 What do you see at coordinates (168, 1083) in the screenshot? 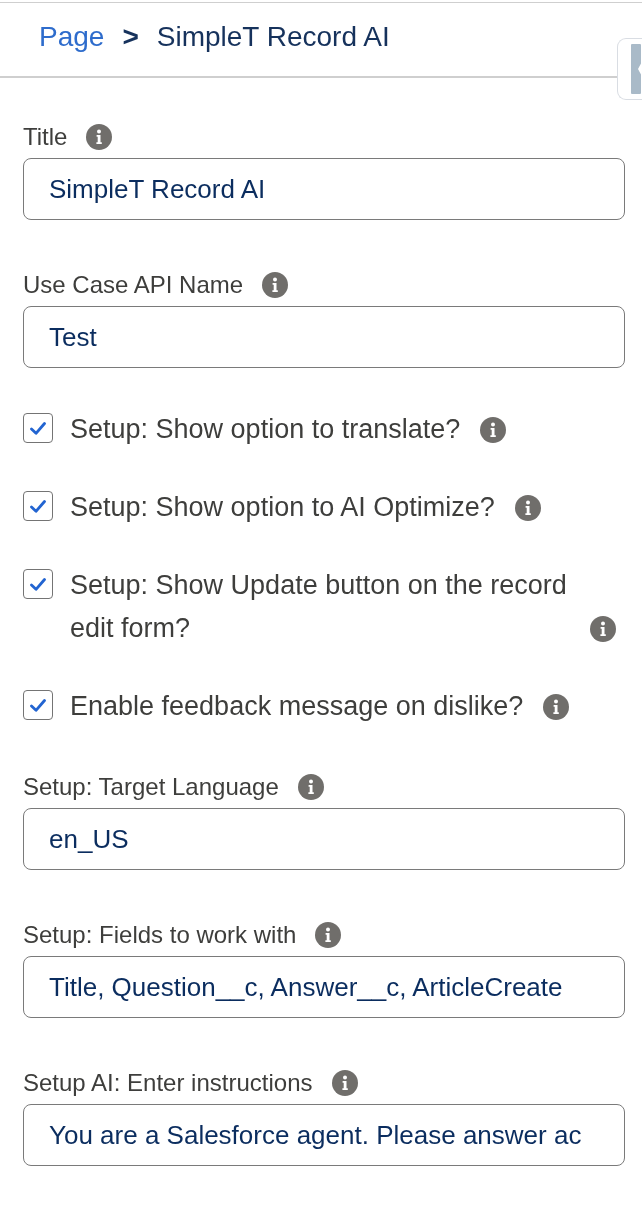
I see `field-label: Setup AI: Enter instructions` at bounding box center [168, 1083].